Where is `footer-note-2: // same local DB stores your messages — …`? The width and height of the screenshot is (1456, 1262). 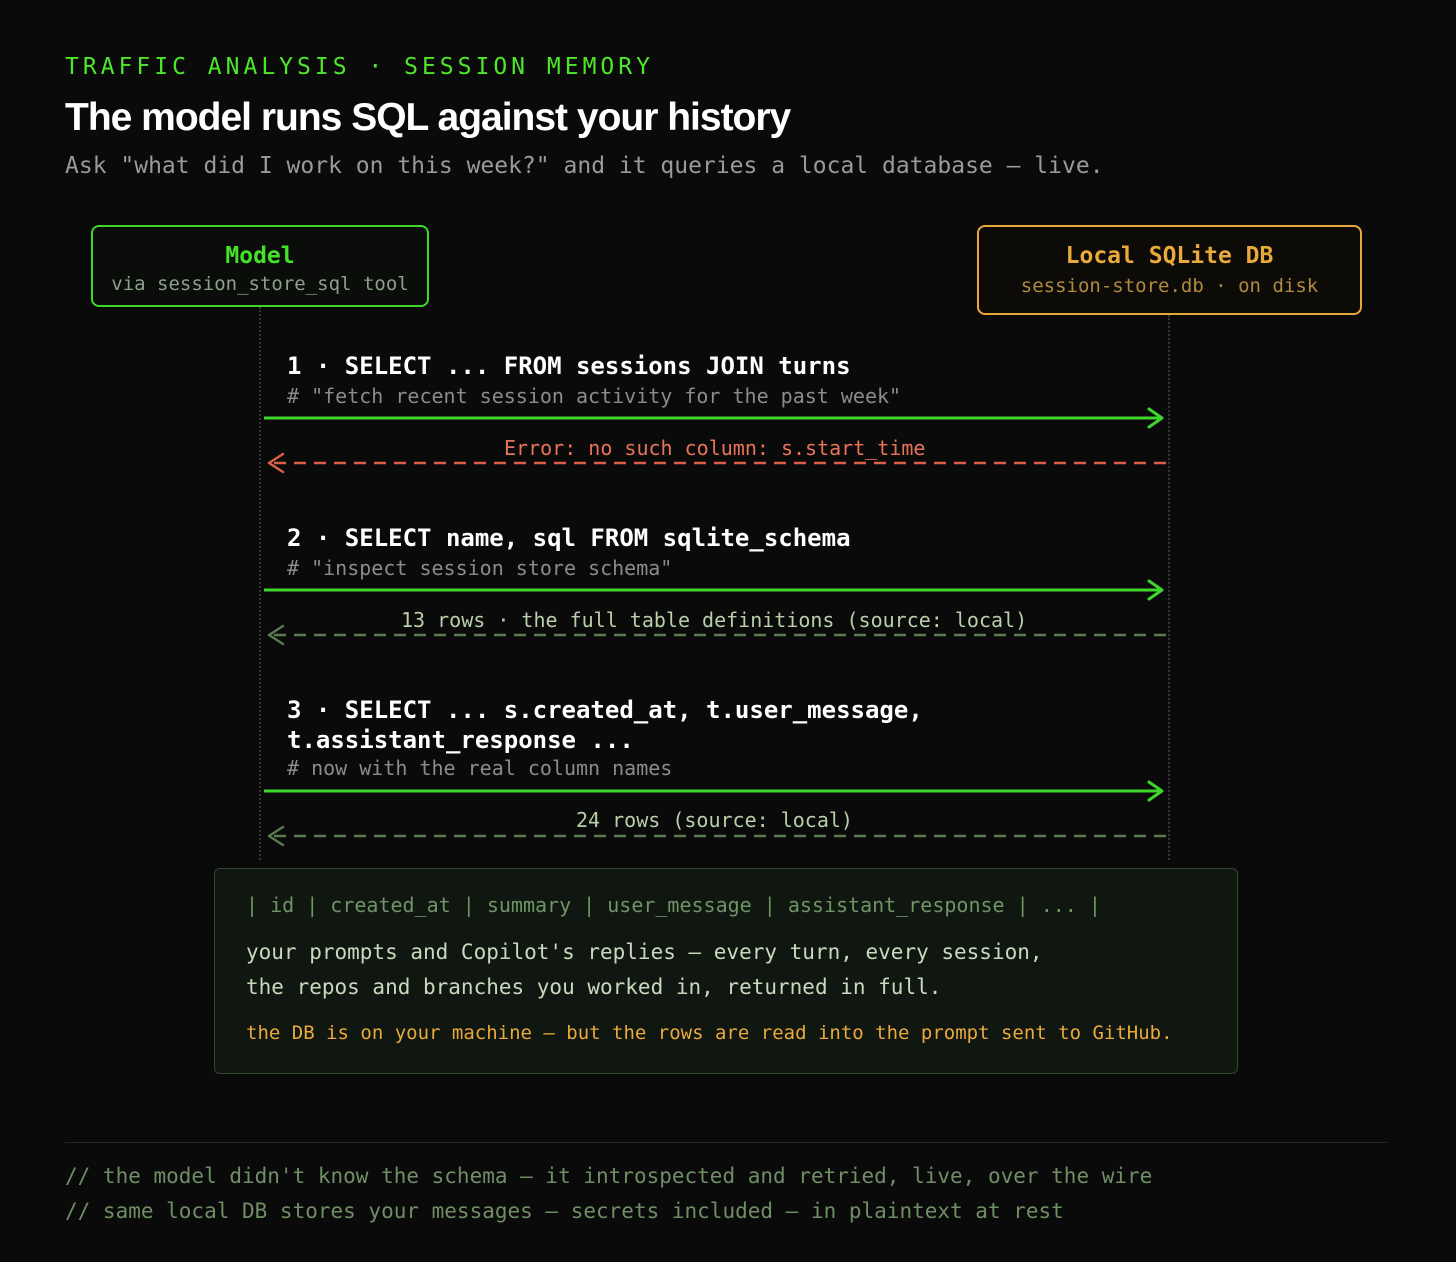
footer-note-2: // same local DB stores your messages — … is located at coordinates (564, 1211).